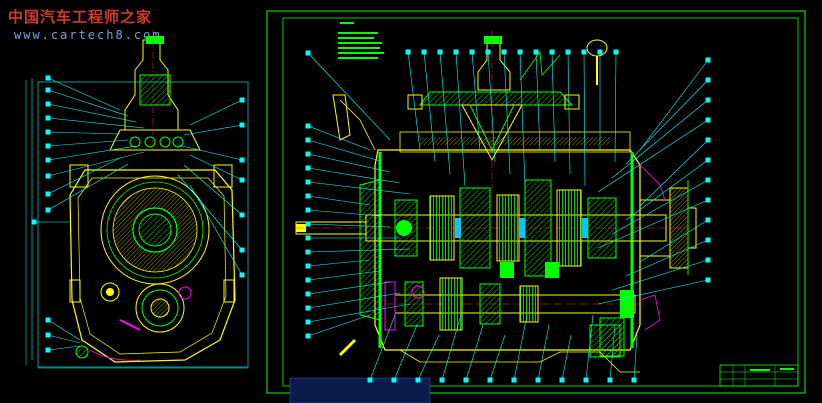 Image resolution: width=822 pixels, height=403 pixels. I want to click on title-block, so click(759, 375).